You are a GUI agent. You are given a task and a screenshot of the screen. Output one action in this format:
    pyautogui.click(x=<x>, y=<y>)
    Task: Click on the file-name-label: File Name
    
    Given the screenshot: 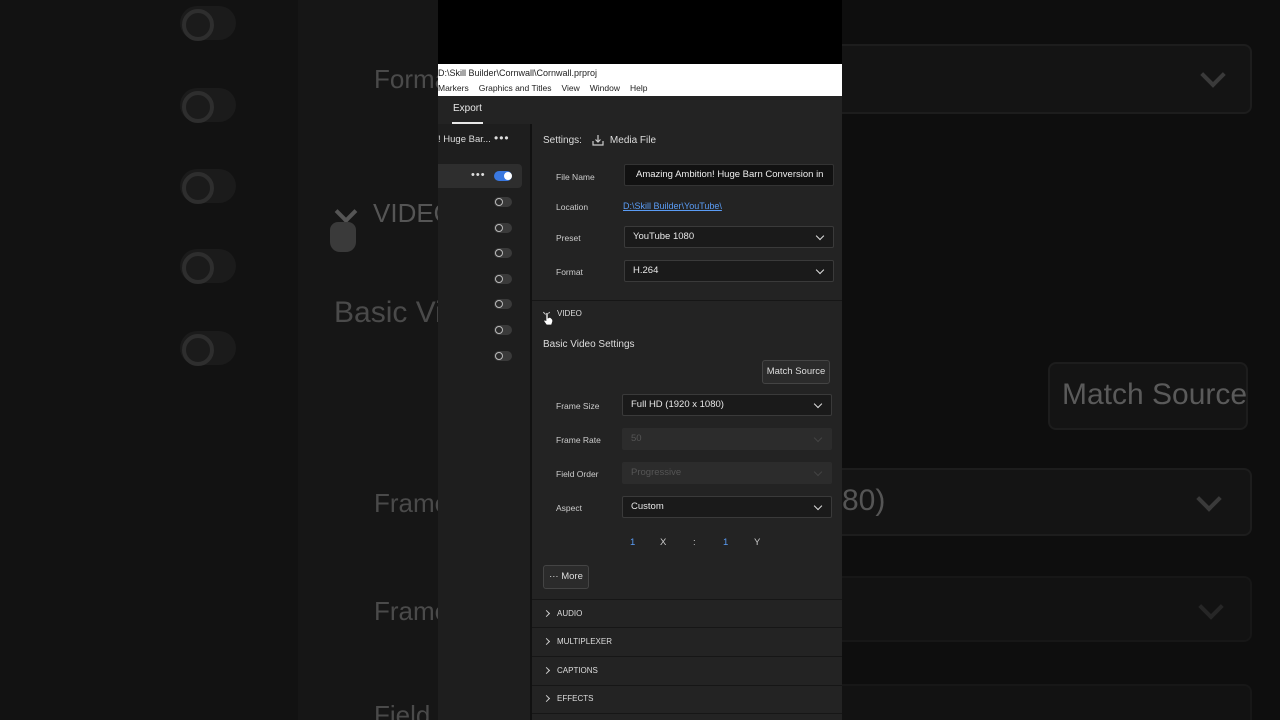 What is the action you would take?
    pyautogui.click(x=575, y=177)
    